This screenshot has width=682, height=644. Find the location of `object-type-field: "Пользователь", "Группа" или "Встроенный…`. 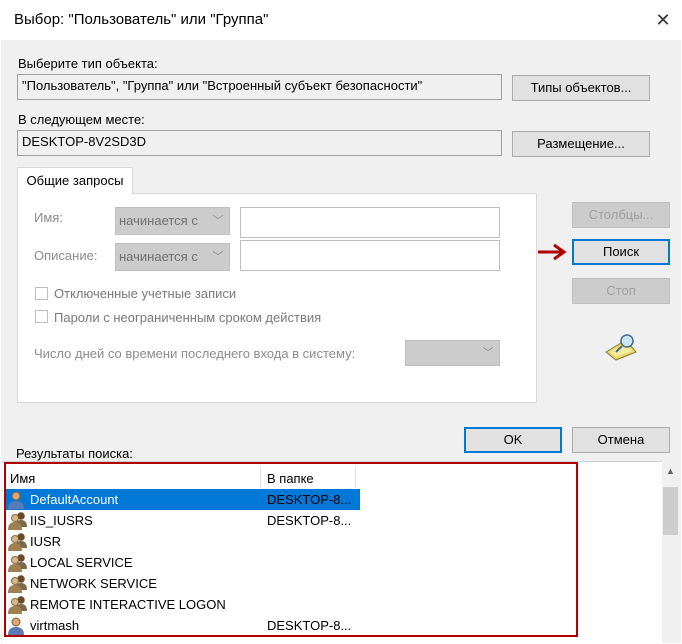

object-type-field: "Пользователь", "Группа" или "Встроенный… is located at coordinates (259, 87).